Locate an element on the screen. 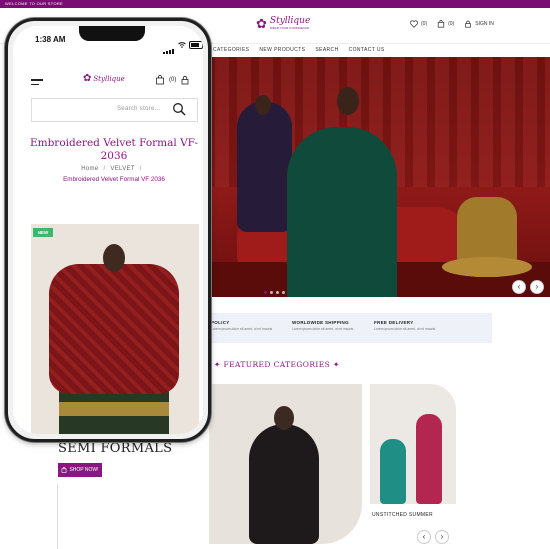 The width and height of the screenshot is (550, 549). phone-logo: ✿ Styllique is located at coordinates (104, 78).